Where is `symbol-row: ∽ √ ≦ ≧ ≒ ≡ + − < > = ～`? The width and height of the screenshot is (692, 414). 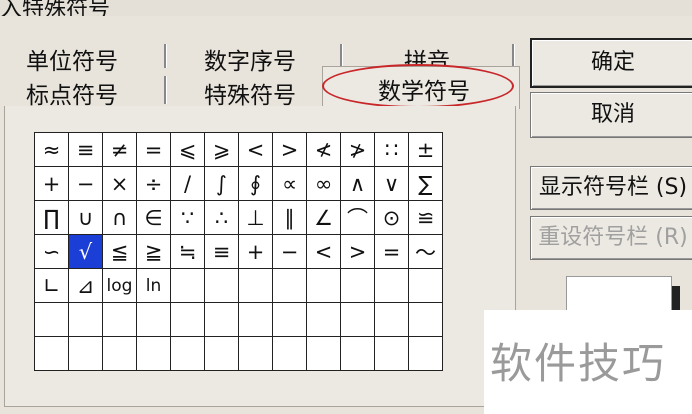
symbol-row: ∽ √ ≦ ≧ ≒ ≡ + − < > = ～ is located at coordinates (238, 251).